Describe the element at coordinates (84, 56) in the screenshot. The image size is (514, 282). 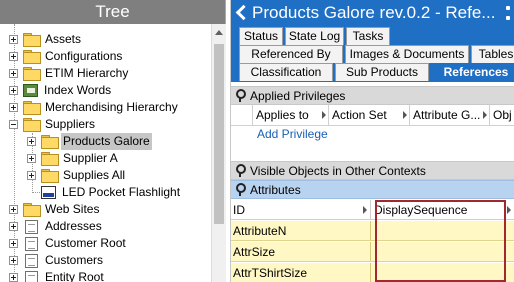
I see `tree-item-label: Configurations` at that location.